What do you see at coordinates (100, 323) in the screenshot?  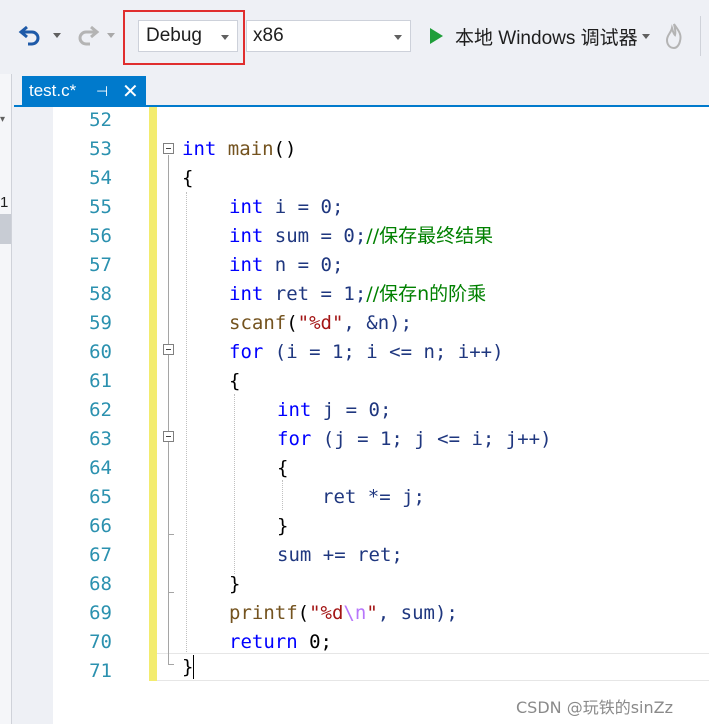 I see `line-number: 59` at bounding box center [100, 323].